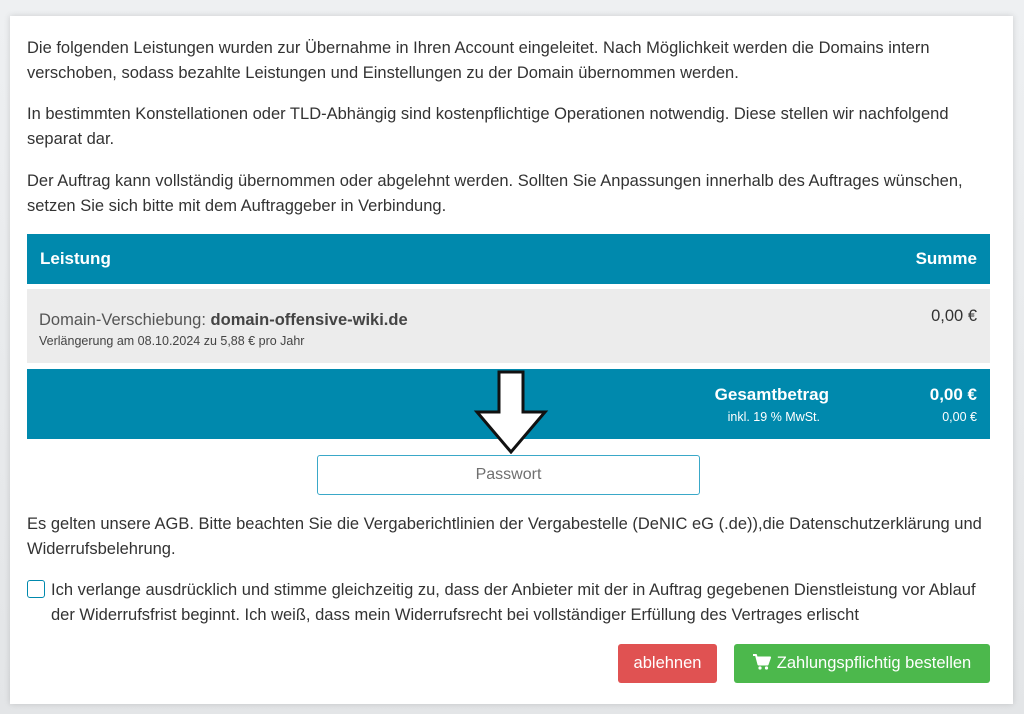 The image size is (1024, 714). I want to click on password-input, so click(508, 475).